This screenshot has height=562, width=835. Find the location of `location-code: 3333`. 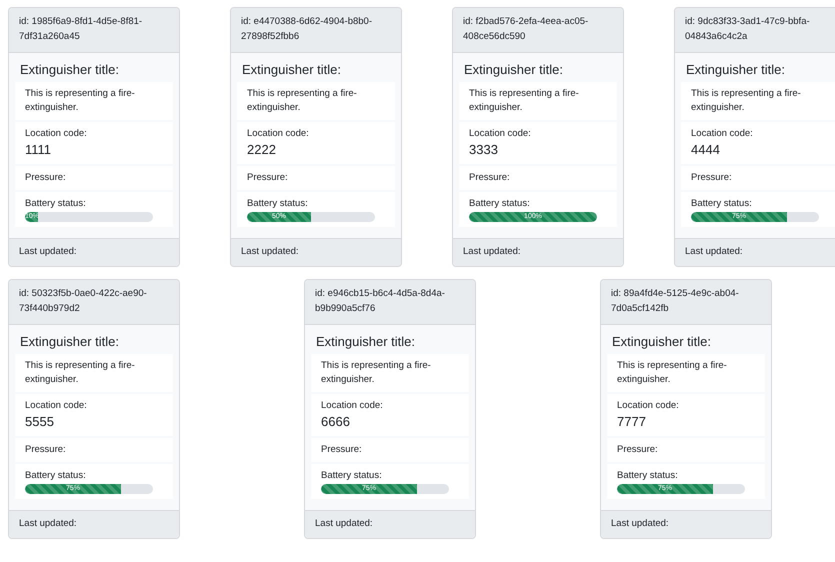

location-code: 3333 is located at coordinates (484, 150).